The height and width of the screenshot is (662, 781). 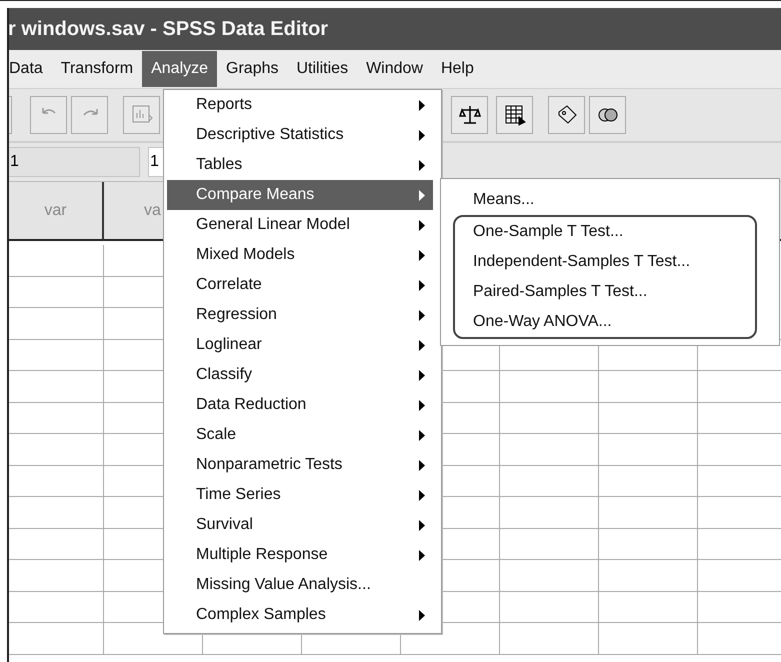 I want to click on menu-item: Descriptive Statistics, so click(x=300, y=135).